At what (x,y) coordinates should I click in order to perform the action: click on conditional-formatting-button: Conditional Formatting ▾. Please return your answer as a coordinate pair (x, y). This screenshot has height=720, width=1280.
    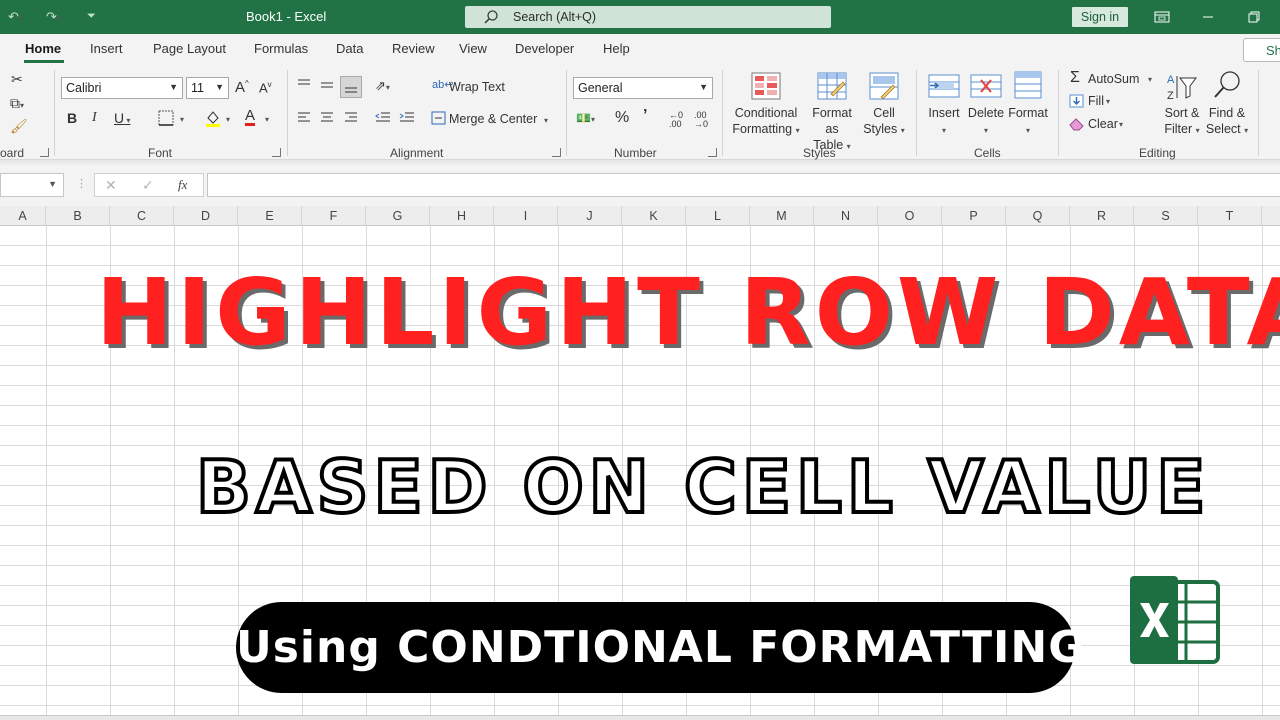
    Looking at the image, I should click on (766, 122).